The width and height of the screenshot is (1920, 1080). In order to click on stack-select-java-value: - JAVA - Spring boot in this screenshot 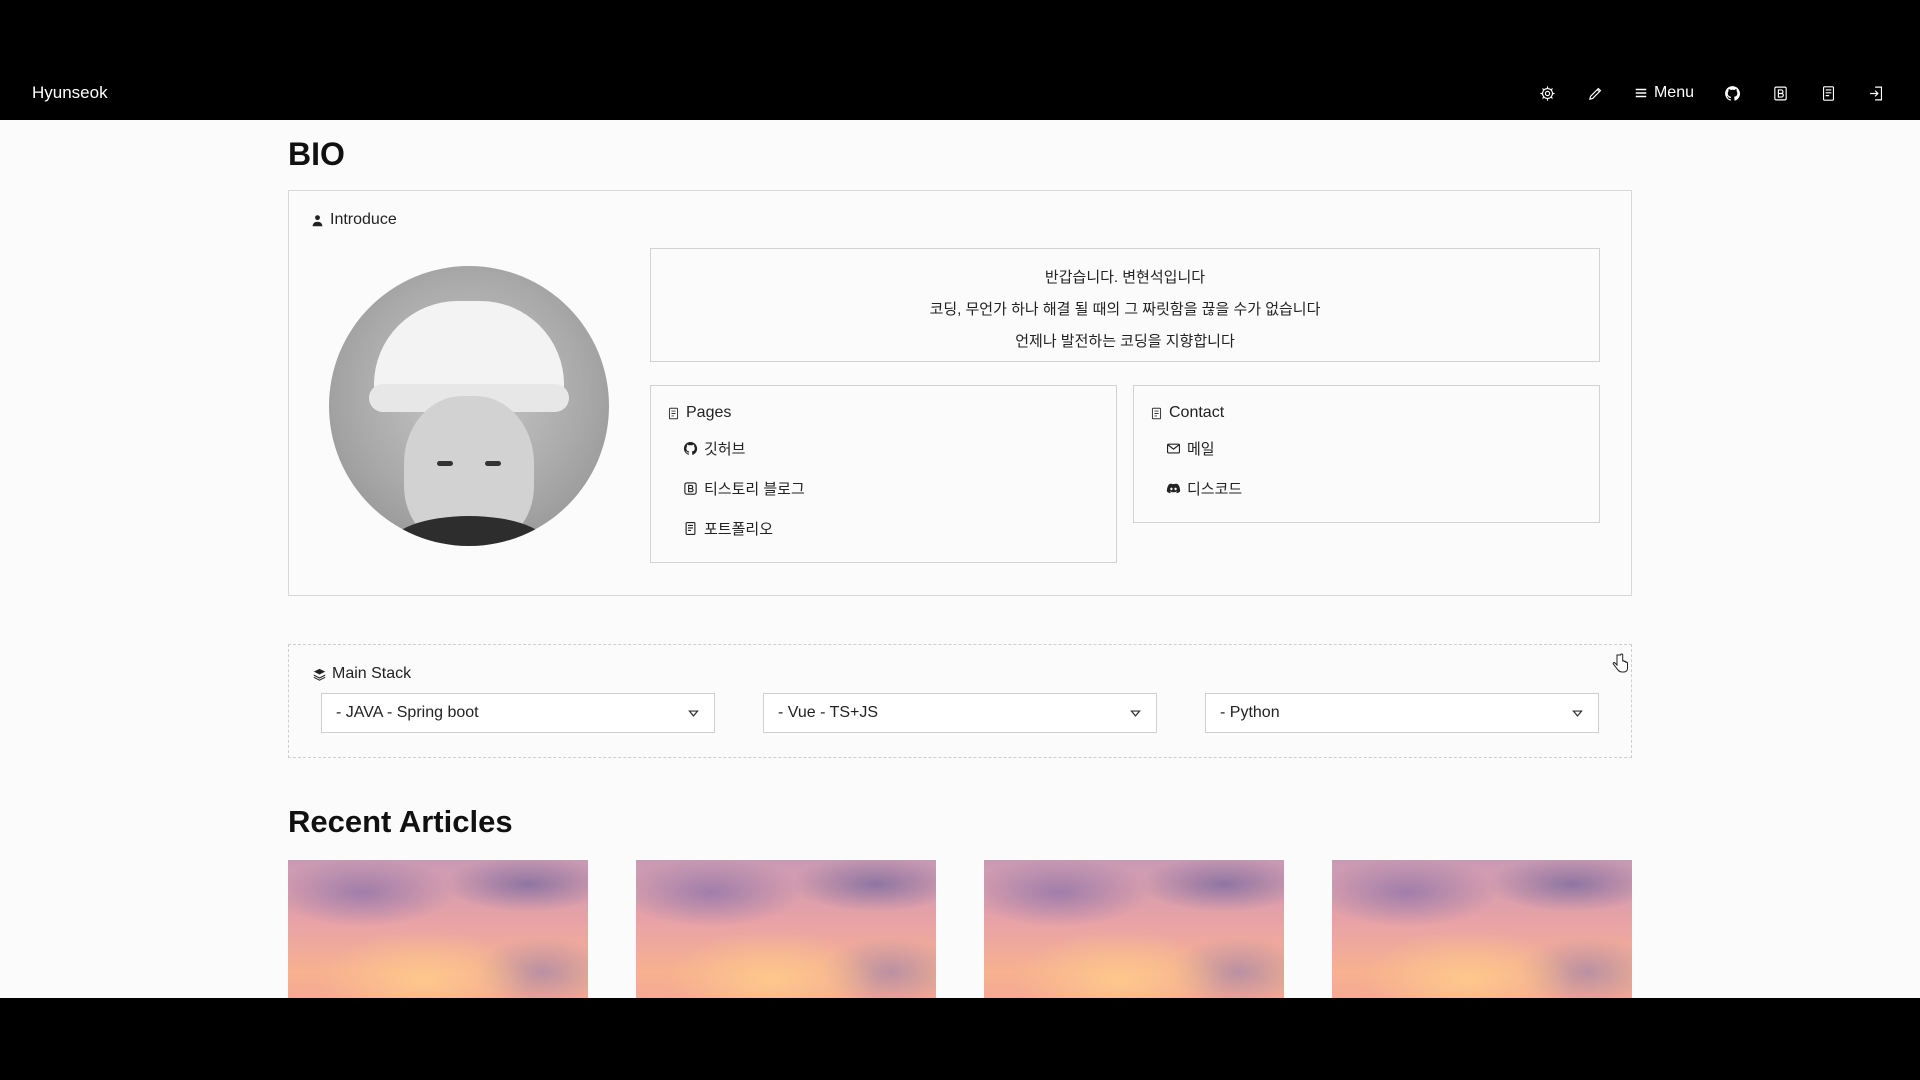, I will do `click(407, 712)`.